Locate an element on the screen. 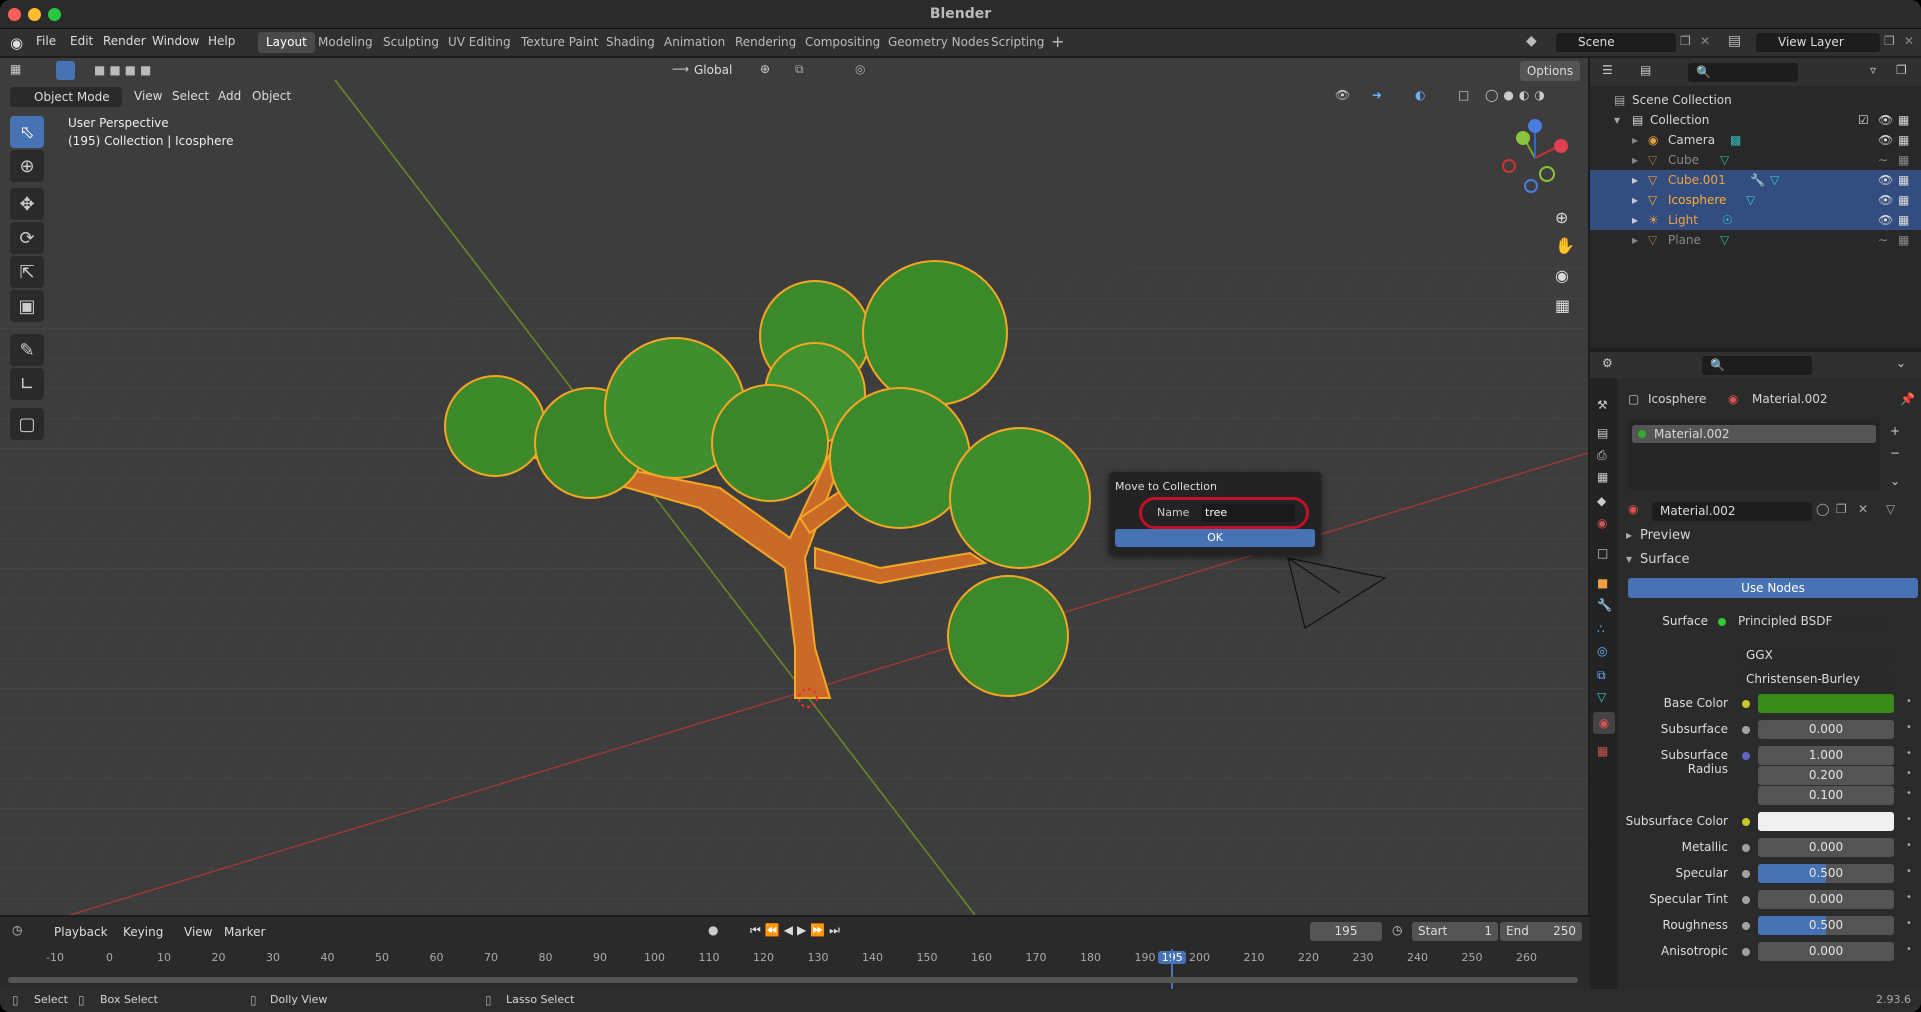  transform-tool-icon: ▣ is located at coordinates (27, 306).